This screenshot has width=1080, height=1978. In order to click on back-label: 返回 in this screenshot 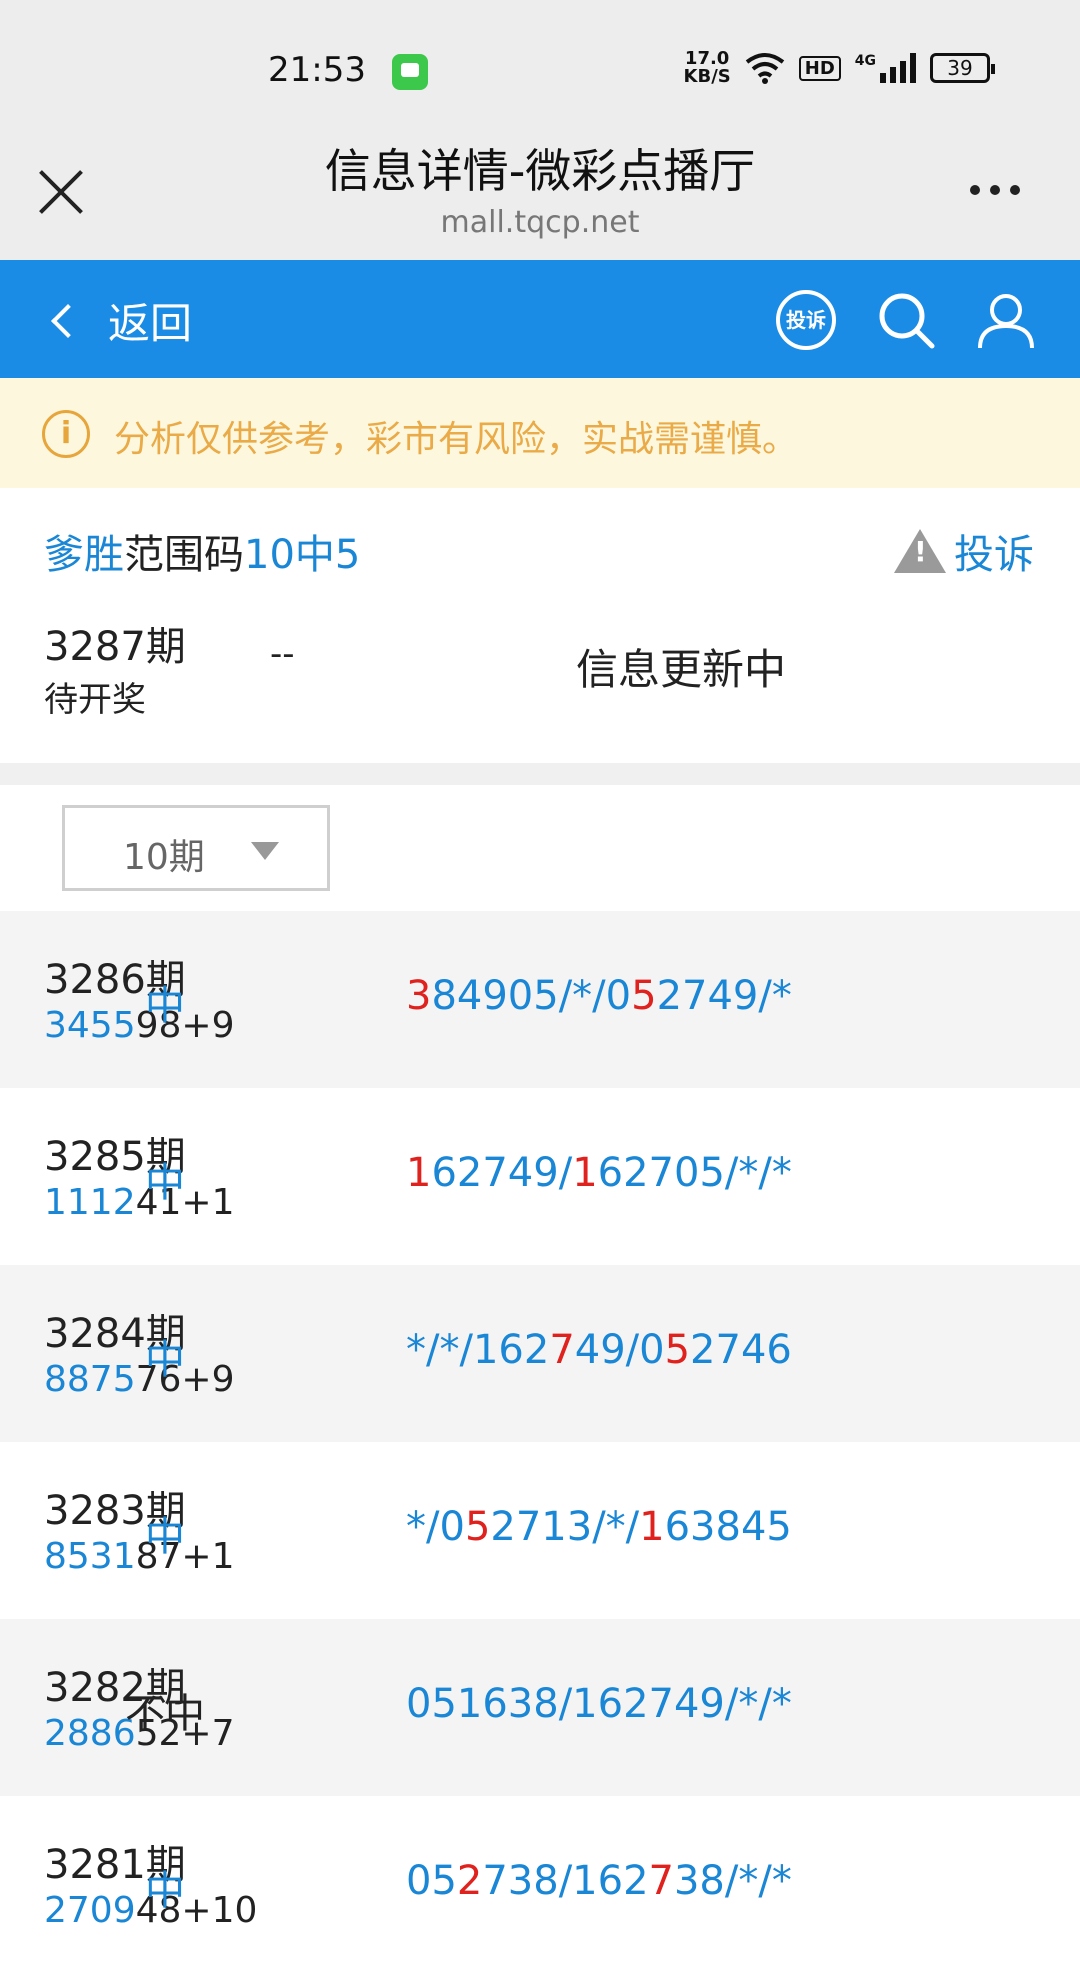, I will do `click(150, 323)`.